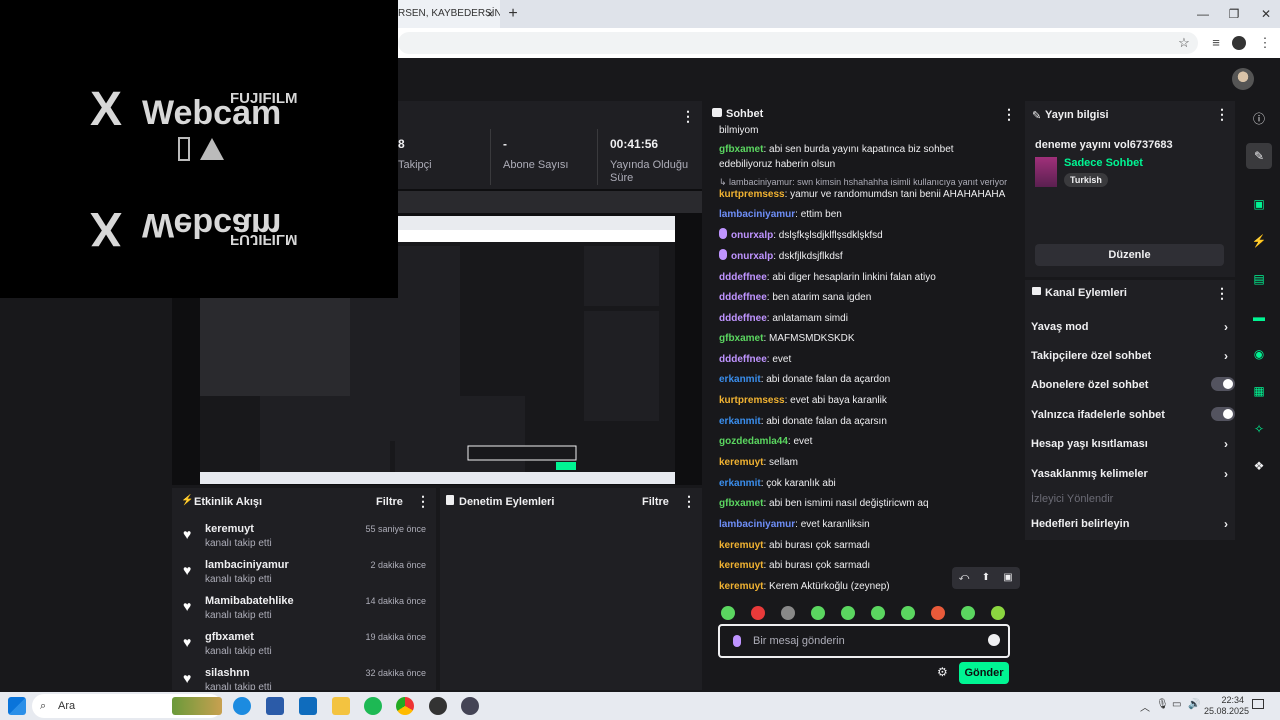 The image size is (1280, 720). I want to click on chat-message: bilmiyom, so click(864, 130).